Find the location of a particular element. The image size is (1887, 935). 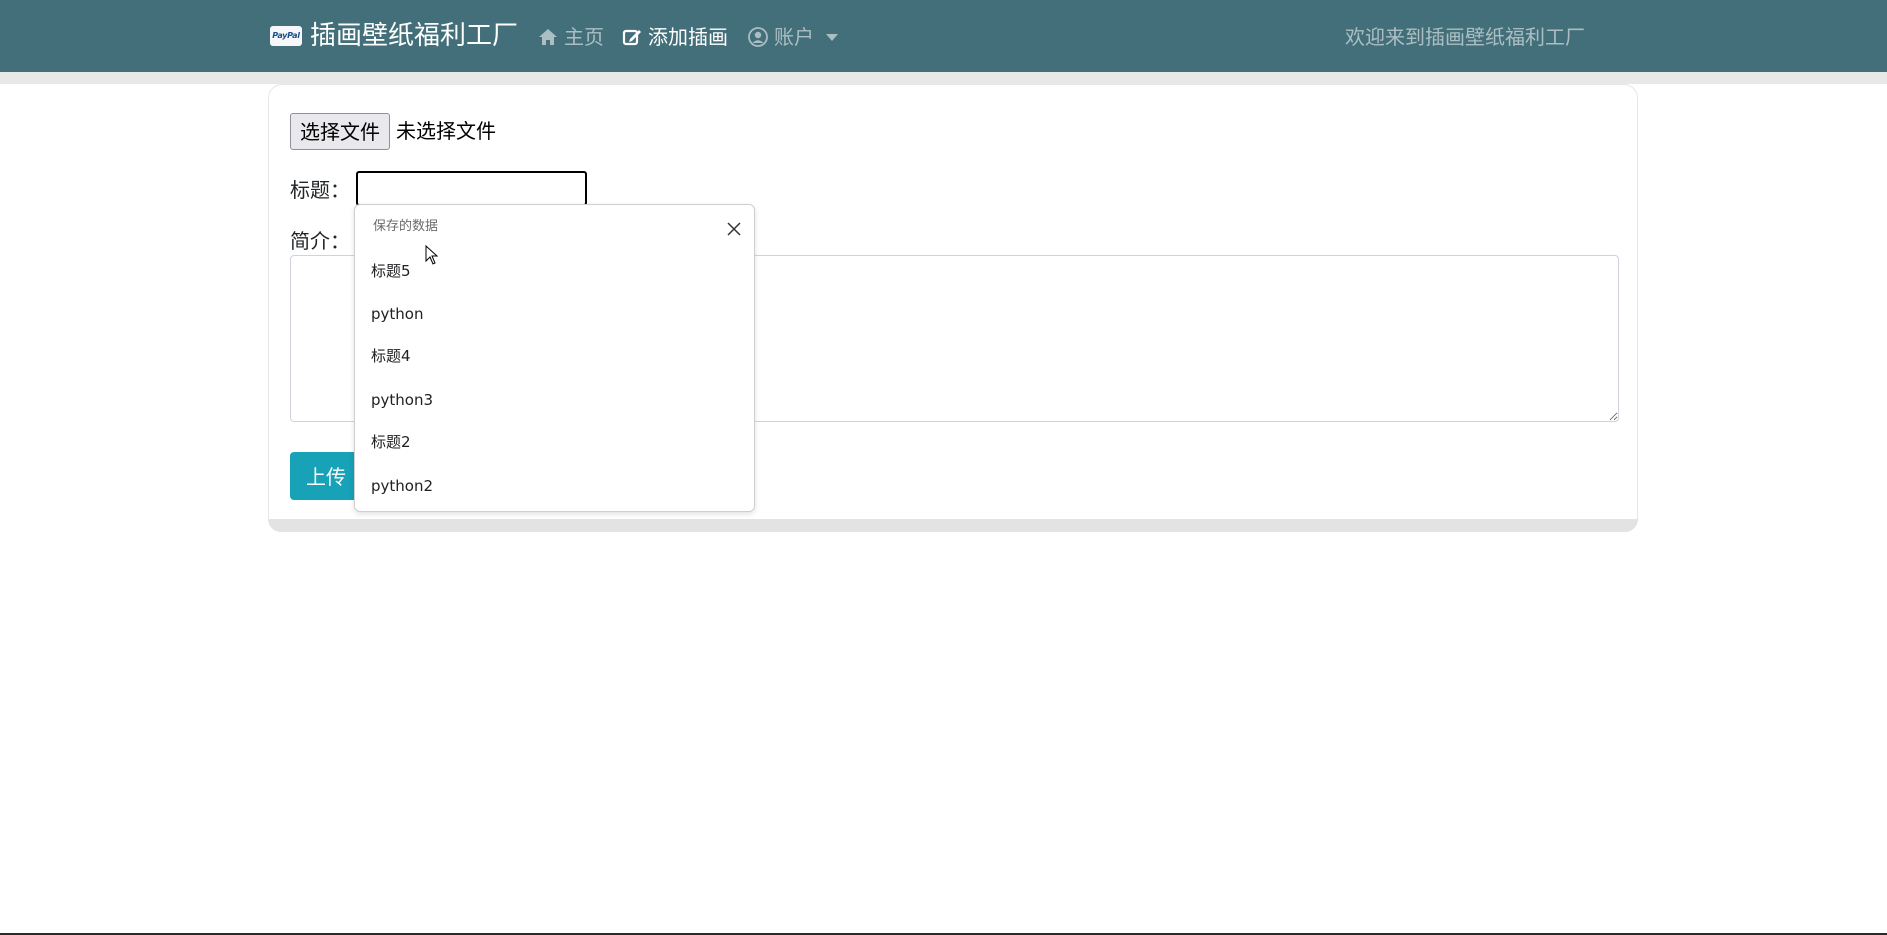

autocomplete-item: 标题5 is located at coordinates (391, 271).